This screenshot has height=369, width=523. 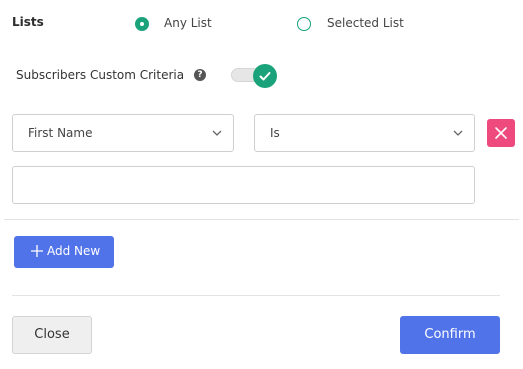 I want to click on field-select: First Name, so click(x=123, y=133).